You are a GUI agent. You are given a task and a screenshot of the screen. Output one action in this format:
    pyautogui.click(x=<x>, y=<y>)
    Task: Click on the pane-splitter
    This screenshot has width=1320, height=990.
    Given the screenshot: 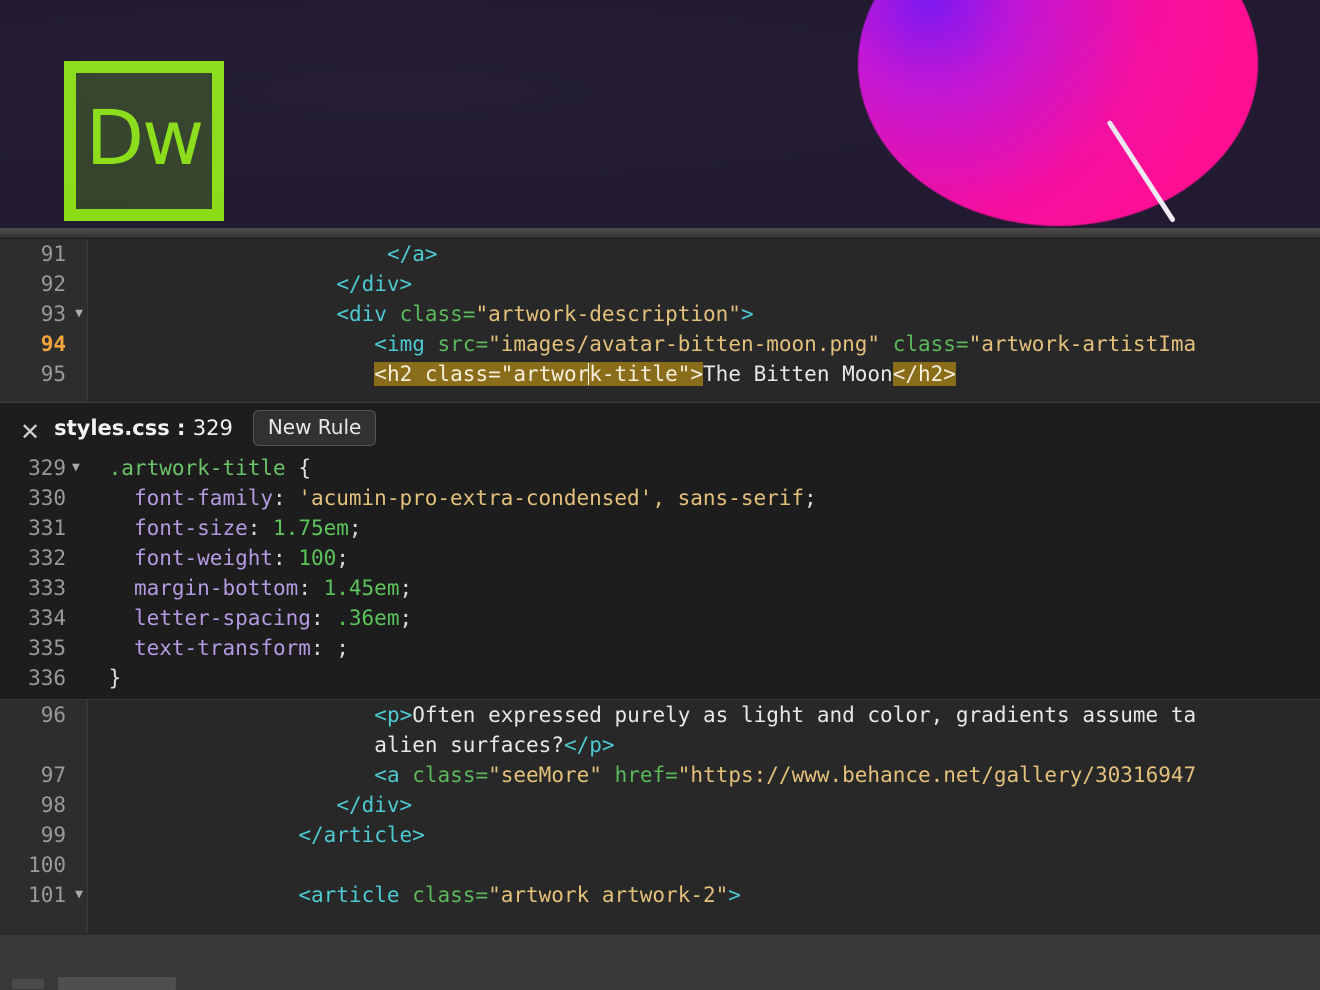 What is the action you would take?
    pyautogui.click(x=660, y=233)
    